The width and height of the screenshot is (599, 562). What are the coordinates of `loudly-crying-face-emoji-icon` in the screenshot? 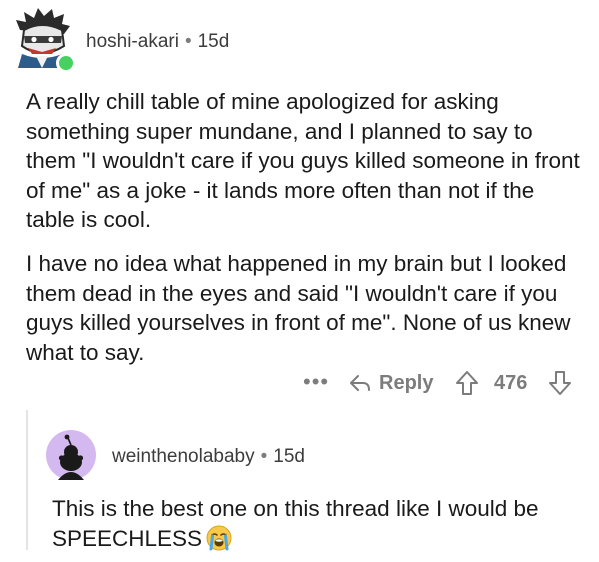 It's located at (219, 537).